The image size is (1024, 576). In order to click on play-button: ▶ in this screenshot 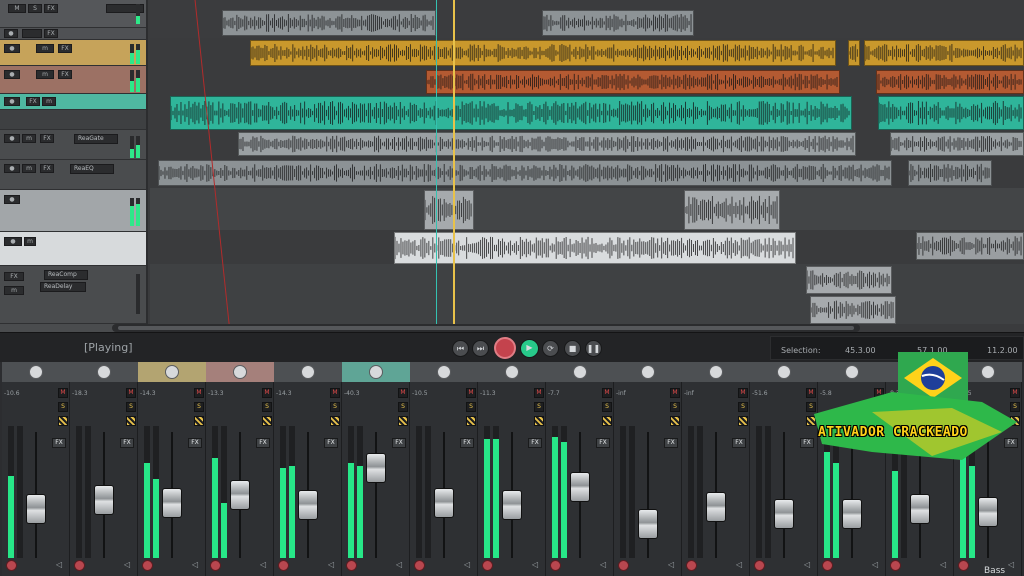, I will do `click(529, 348)`.